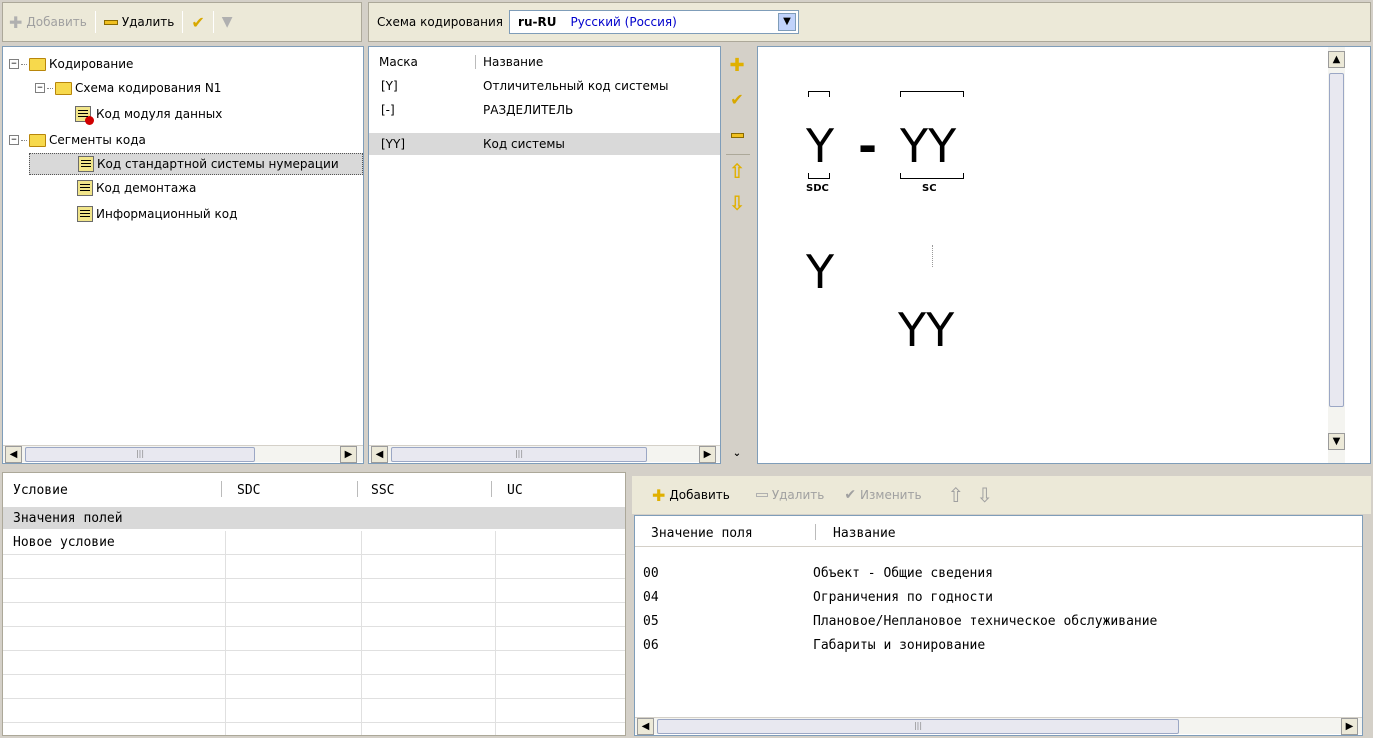 Image resolution: width=1373 pixels, height=738 pixels. What do you see at coordinates (998, 573) in the screenshot?
I see `list-item: 00 Объект - Общие сведения` at bounding box center [998, 573].